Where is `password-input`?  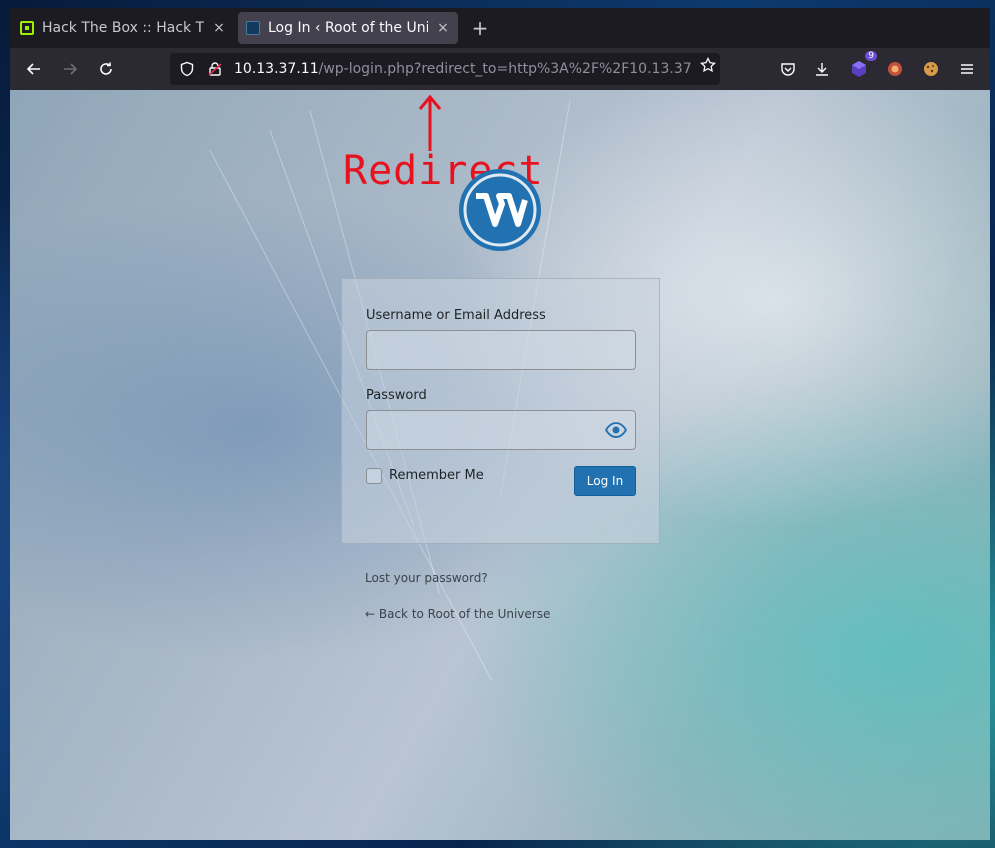
password-input is located at coordinates (501, 430).